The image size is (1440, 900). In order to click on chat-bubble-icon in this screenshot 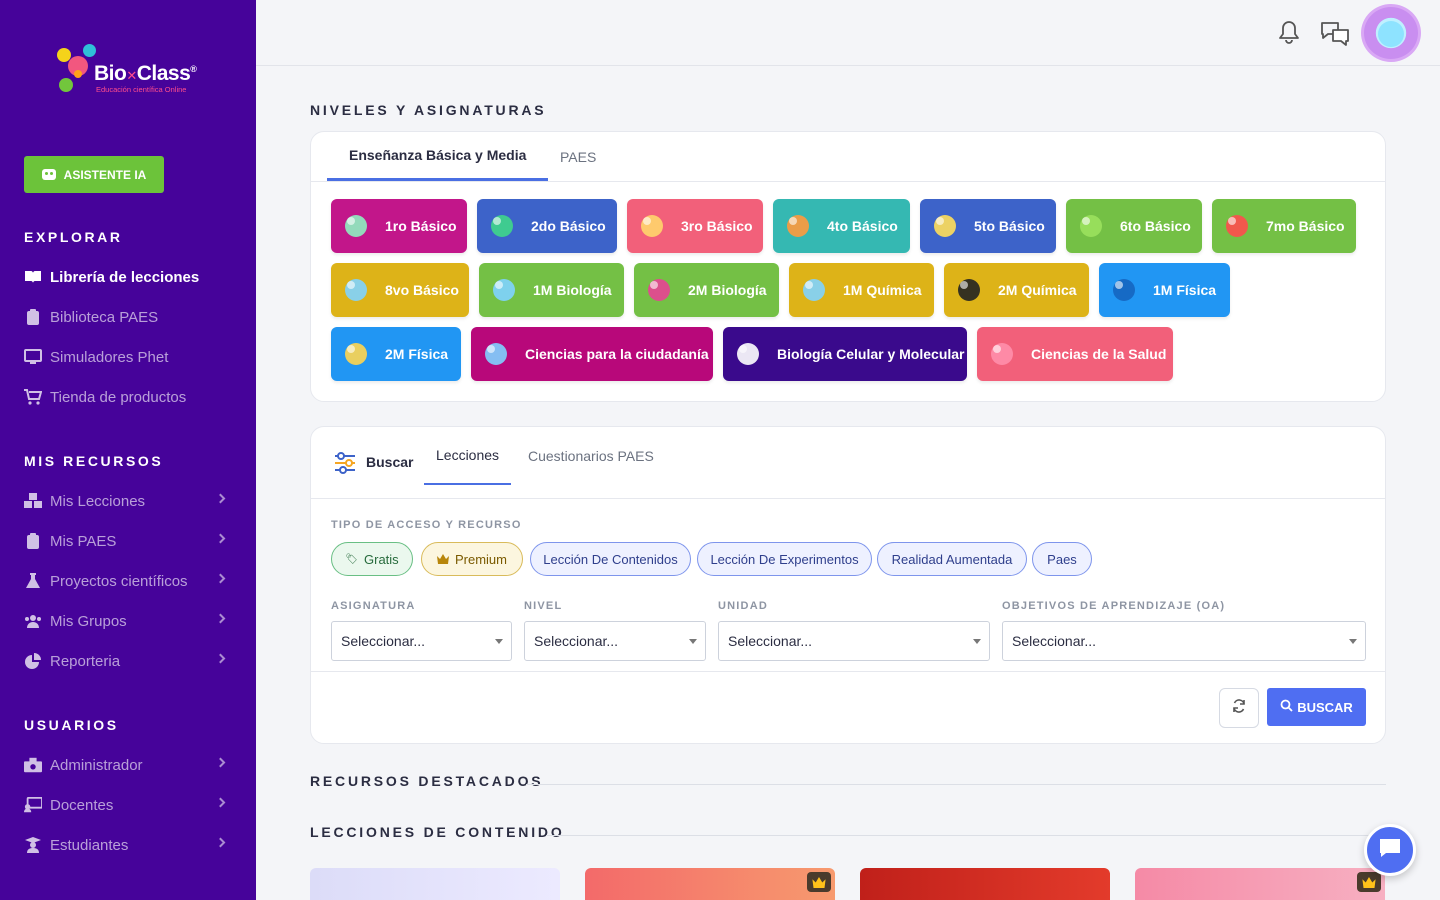, I will do `click(1390, 850)`.